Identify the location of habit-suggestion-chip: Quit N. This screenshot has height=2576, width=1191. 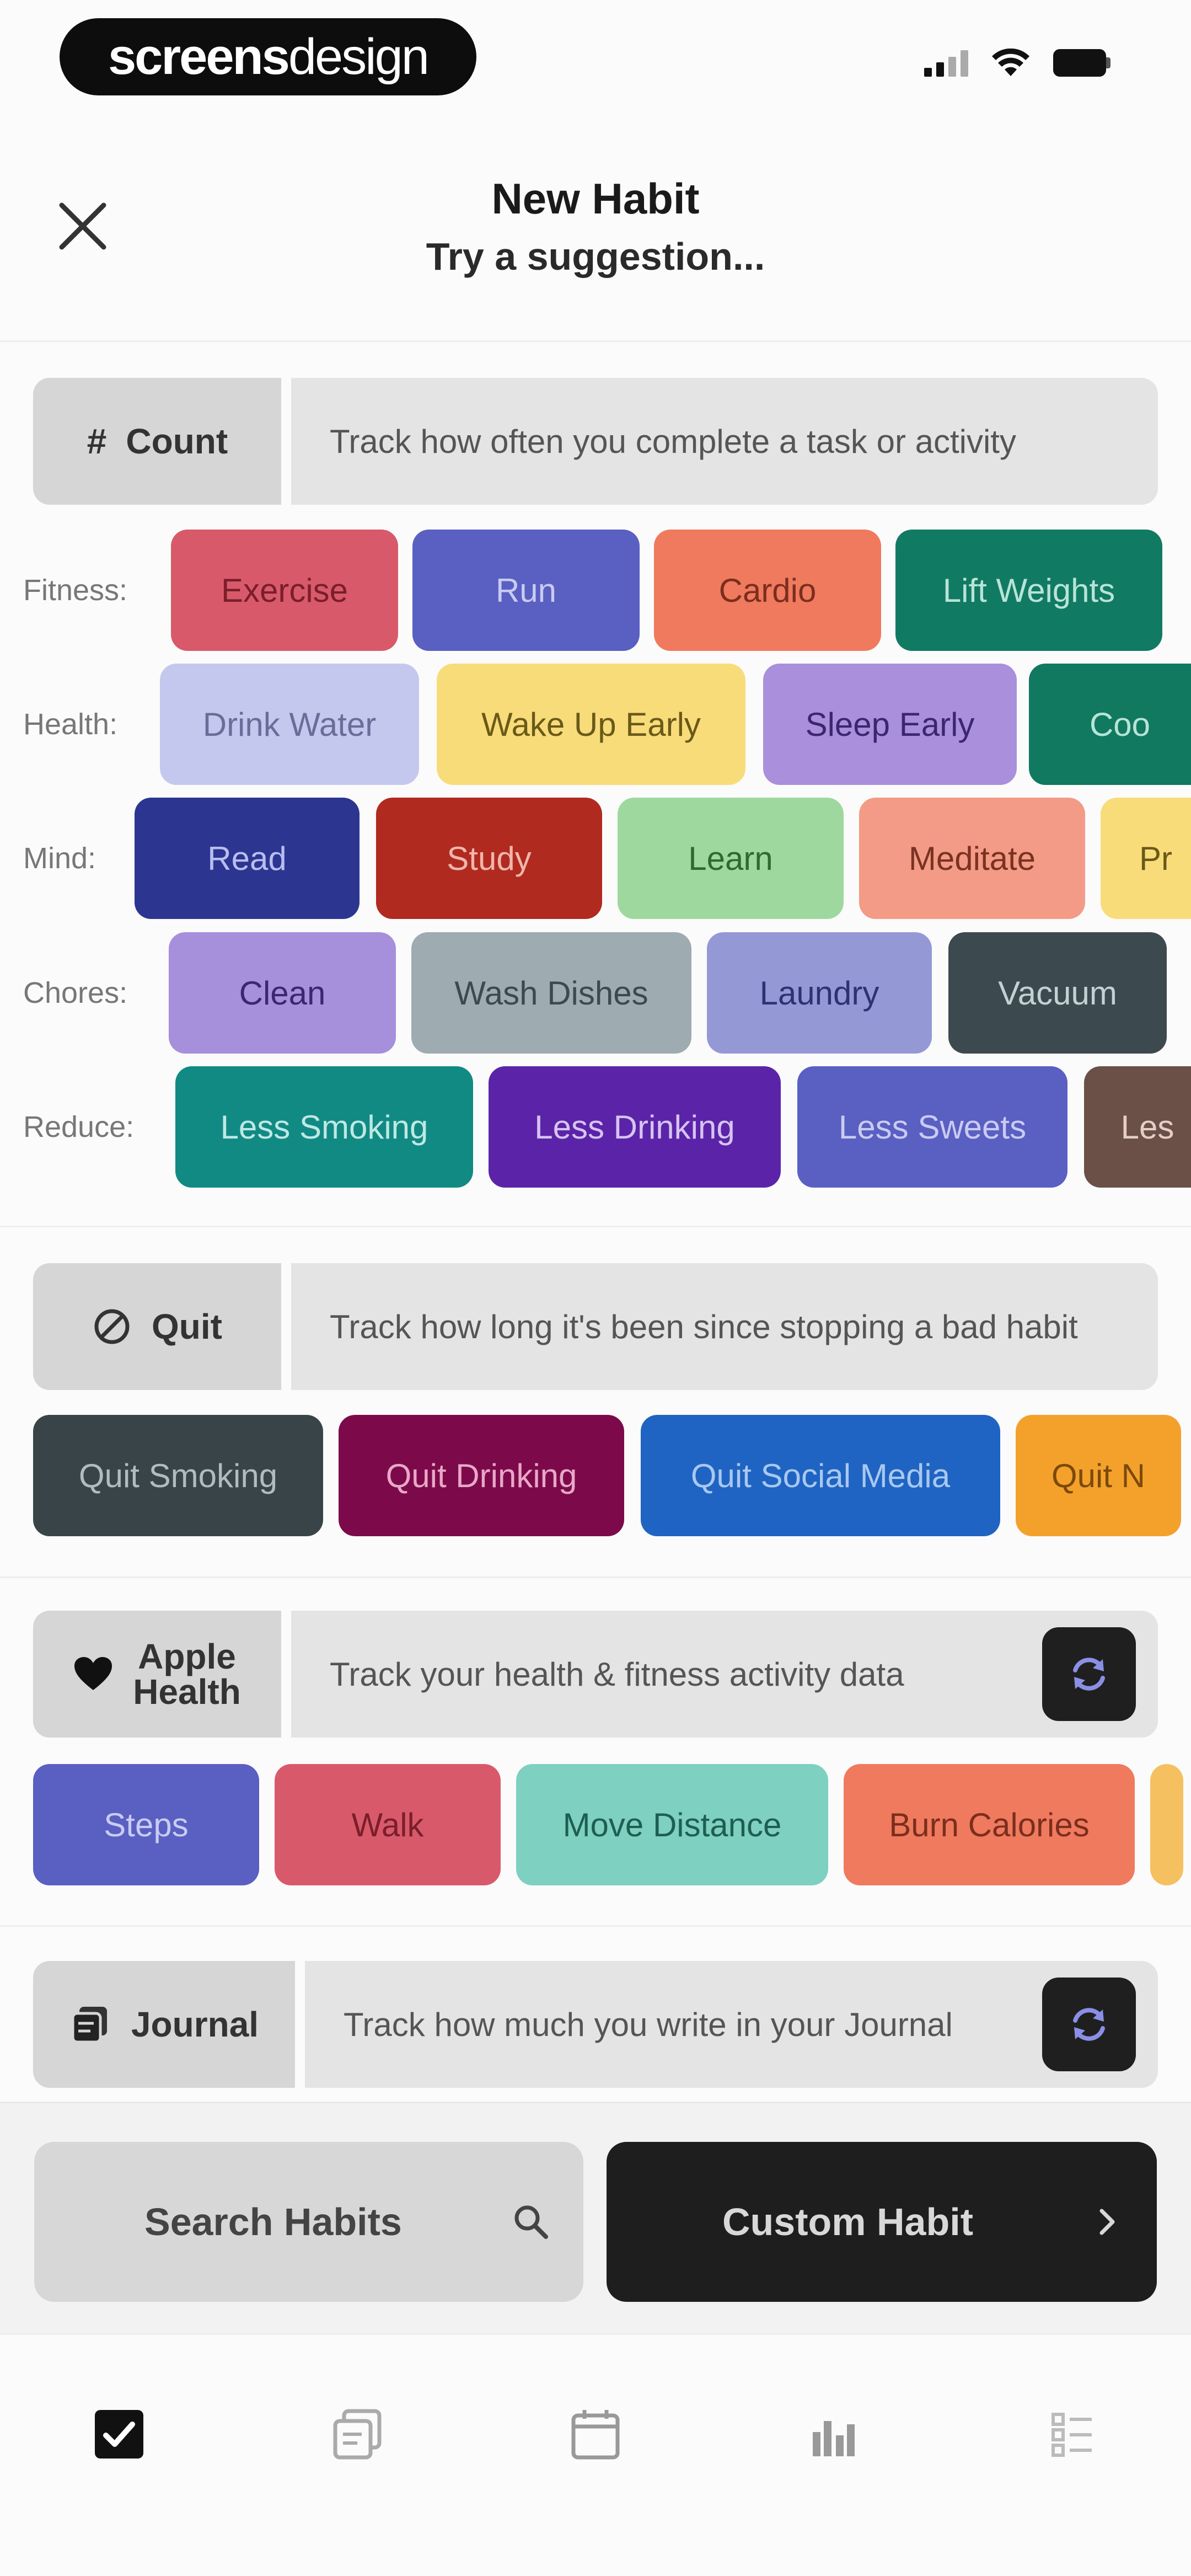
(1098, 1475).